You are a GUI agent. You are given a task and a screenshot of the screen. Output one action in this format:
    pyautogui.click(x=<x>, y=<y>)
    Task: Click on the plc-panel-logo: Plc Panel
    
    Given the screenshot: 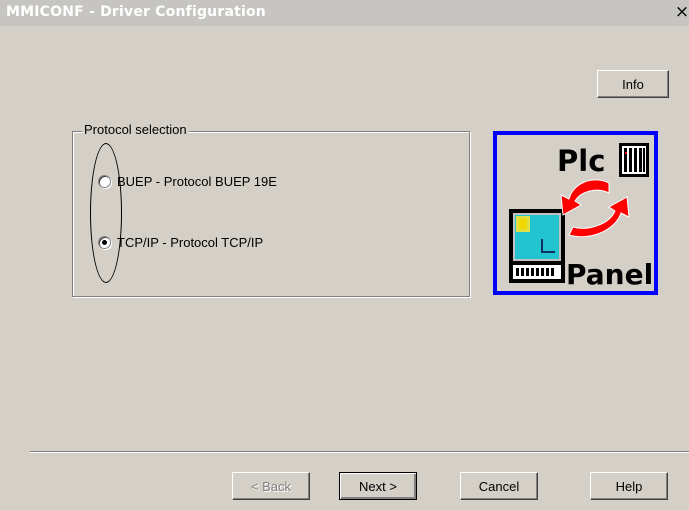 What is the action you would take?
    pyautogui.click(x=575, y=213)
    